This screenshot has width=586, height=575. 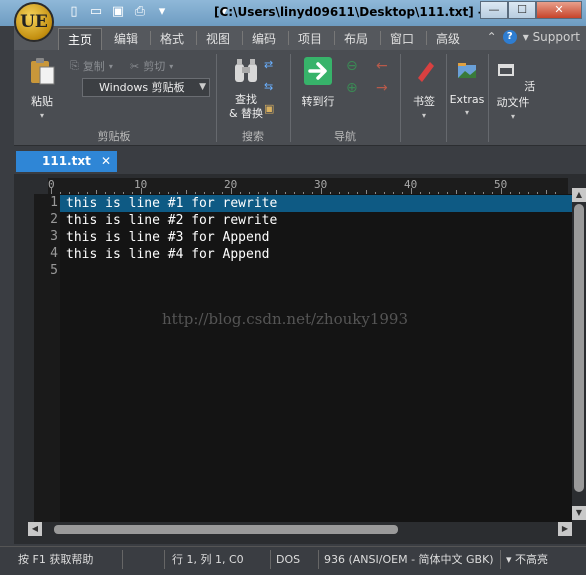 I want to click on chevron-down-icon: ▼, so click(x=202, y=87).